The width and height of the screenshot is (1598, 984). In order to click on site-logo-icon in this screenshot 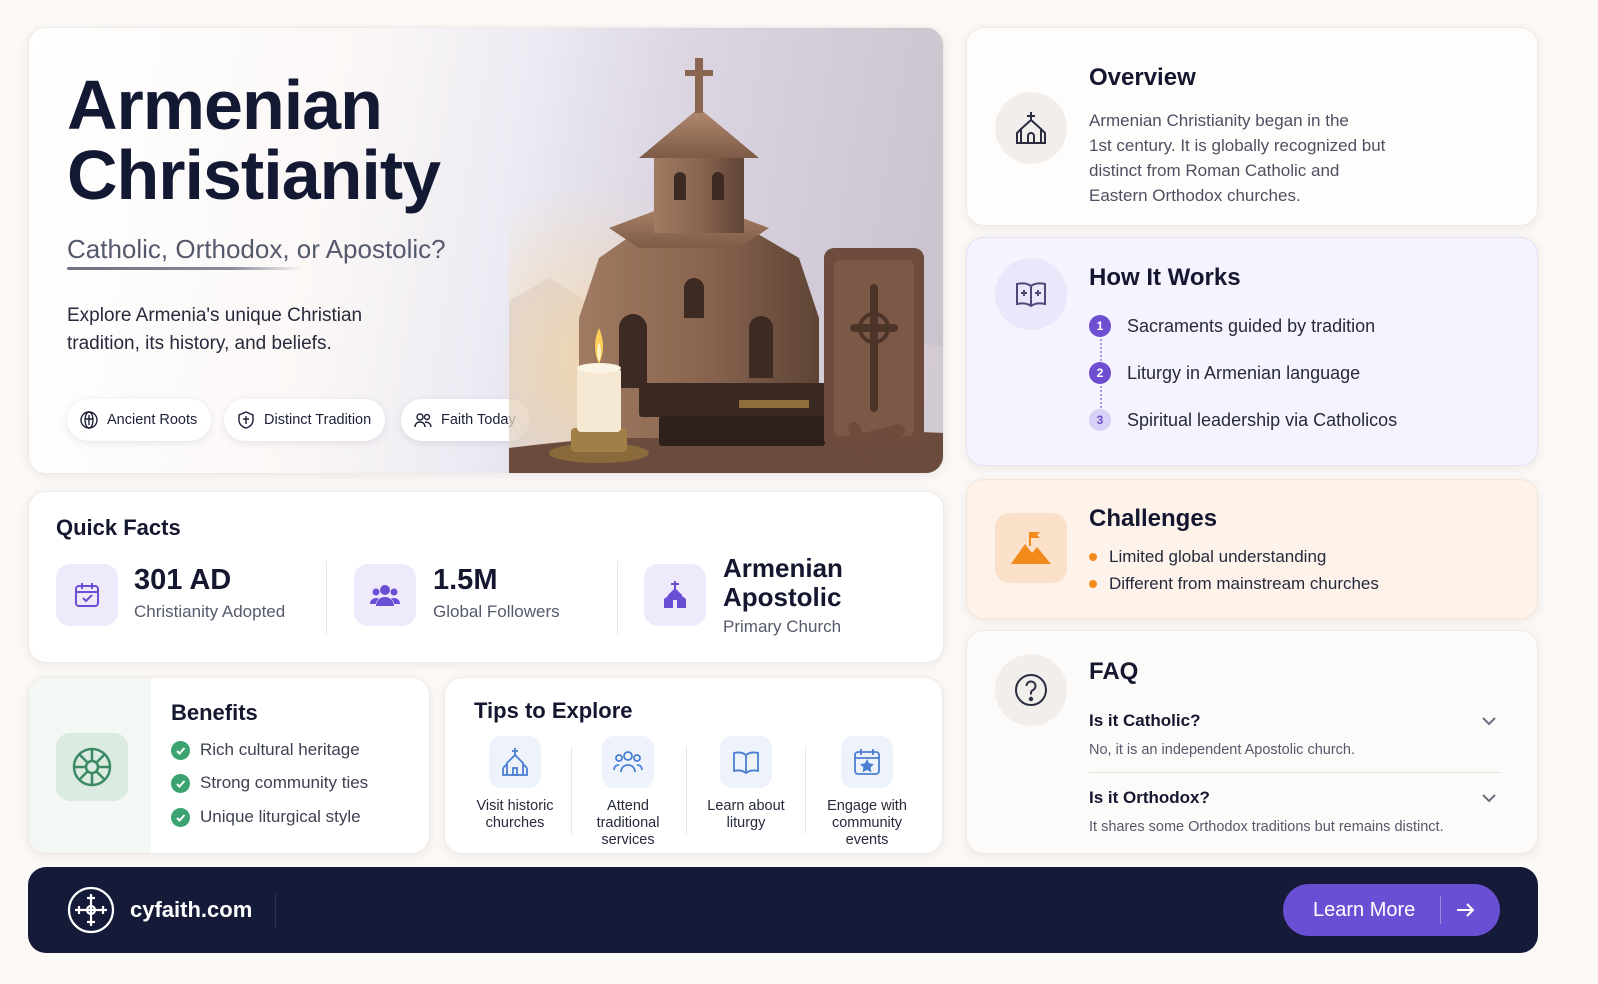, I will do `click(91, 910)`.